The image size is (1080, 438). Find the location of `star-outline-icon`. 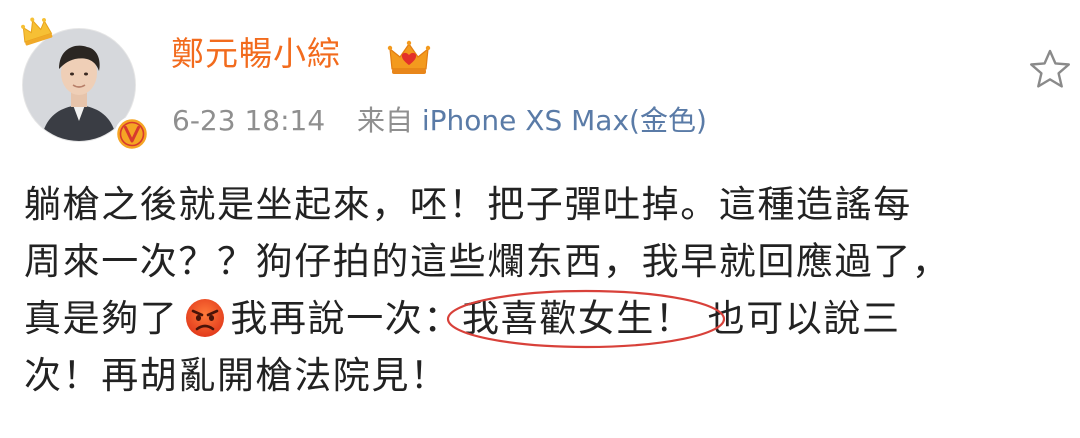

star-outline-icon is located at coordinates (1050, 69).